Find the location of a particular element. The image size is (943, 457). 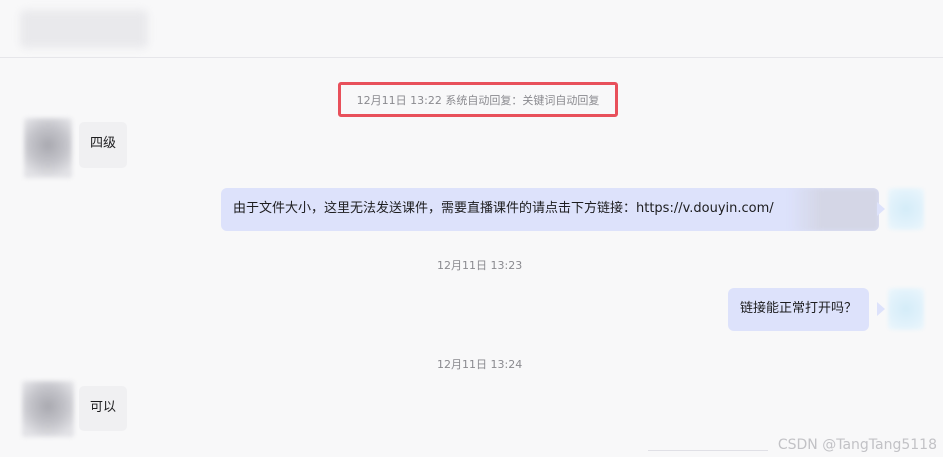

incoming-message: 四级 is located at coordinates (103, 145).